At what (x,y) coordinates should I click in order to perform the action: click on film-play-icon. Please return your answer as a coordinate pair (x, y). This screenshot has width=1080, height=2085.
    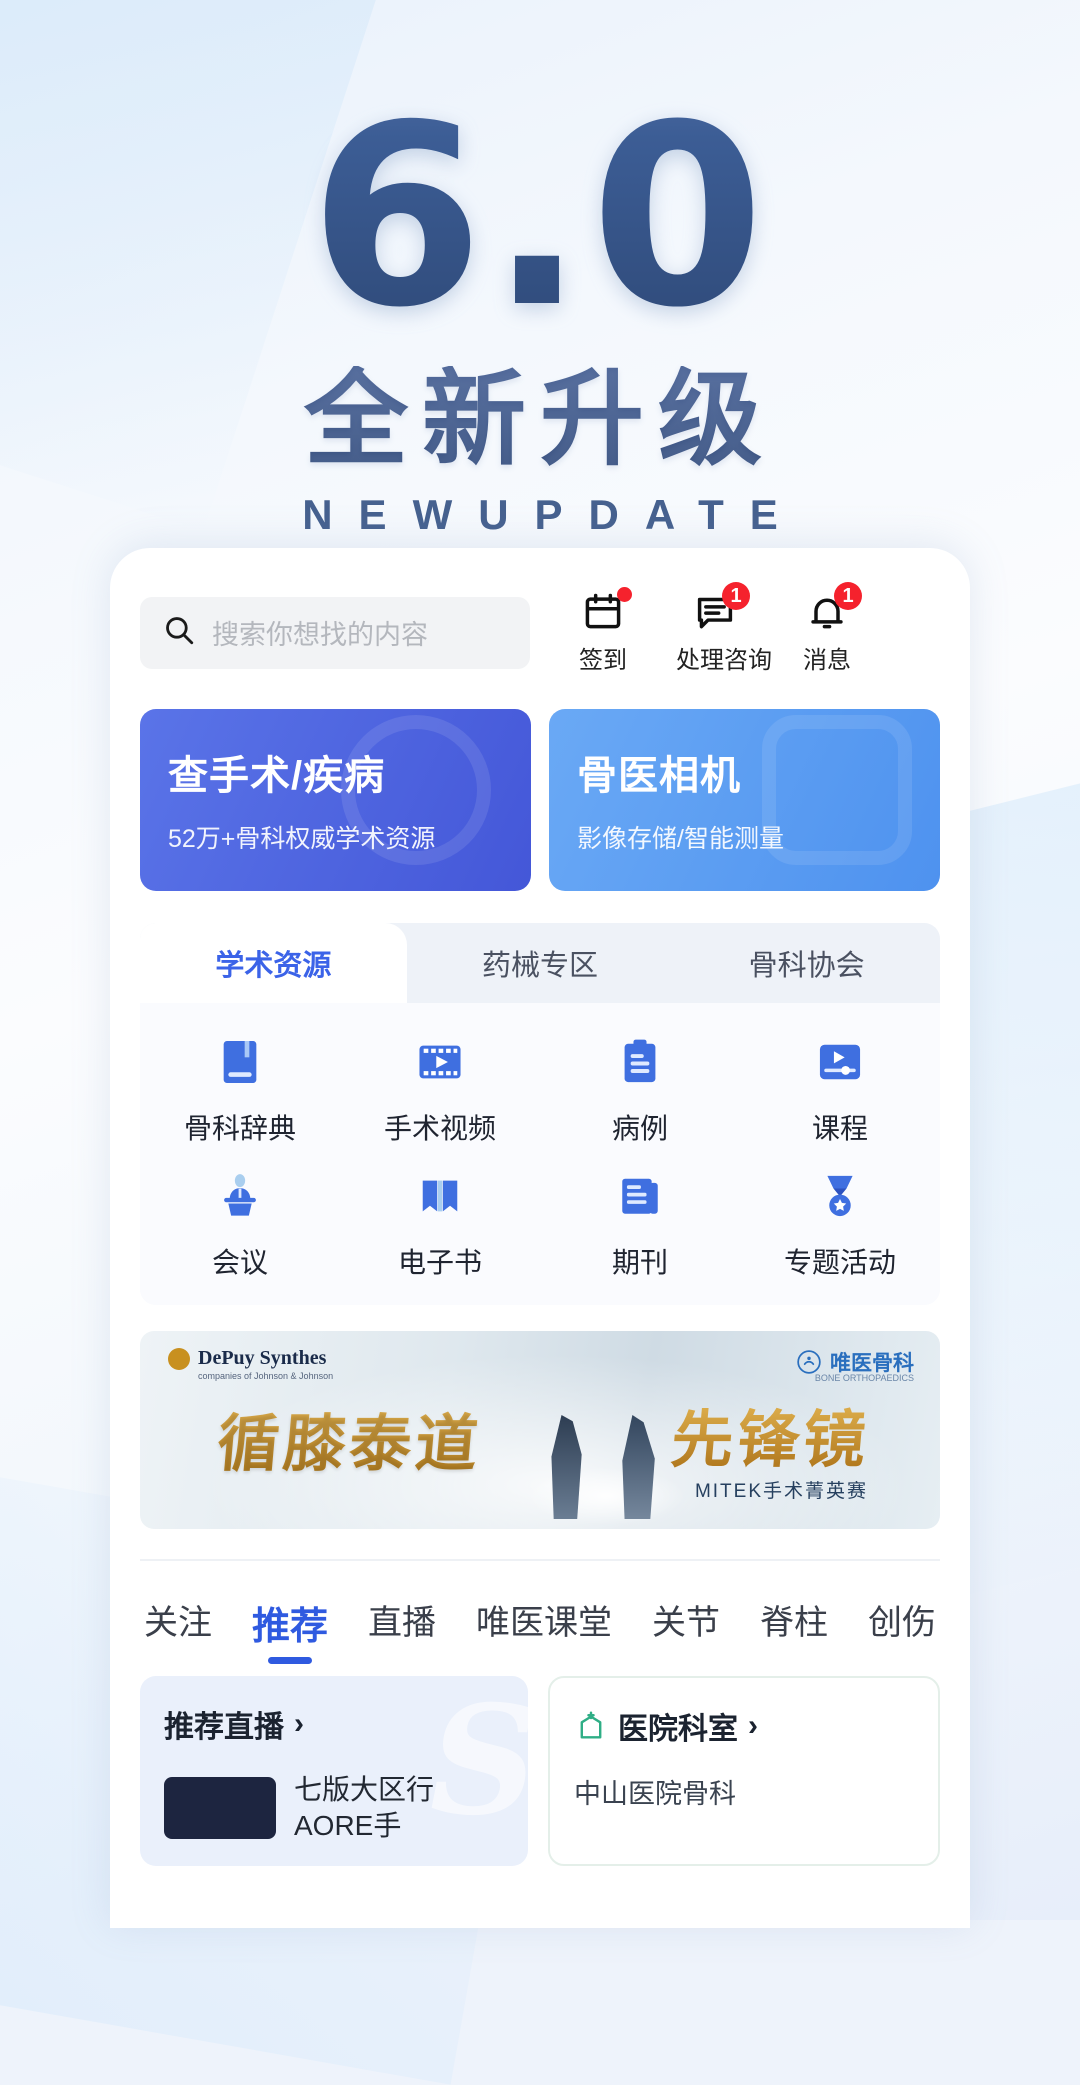
    Looking at the image, I should click on (440, 1062).